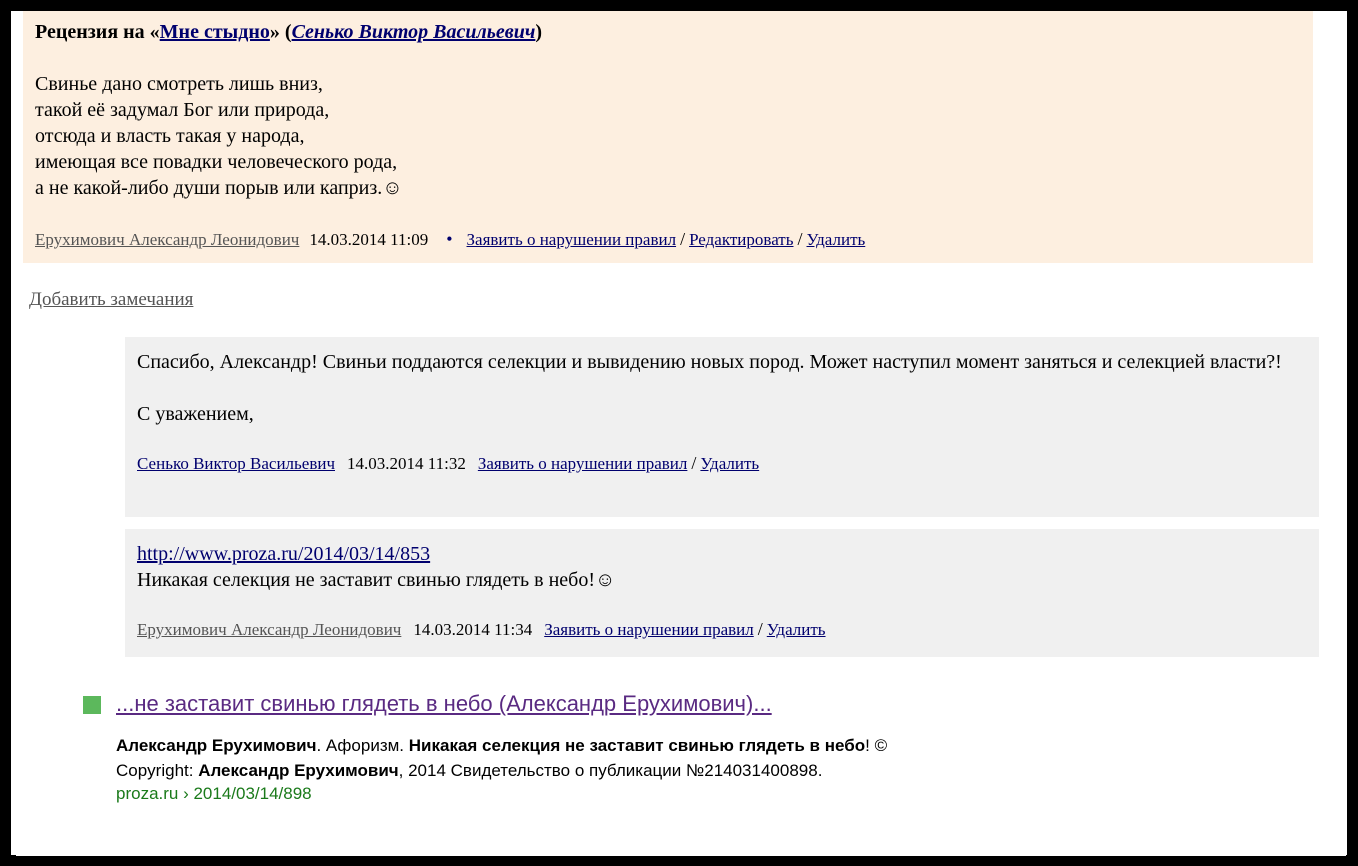  What do you see at coordinates (280, 32) in the screenshot?
I see `review-mid: » (` at bounding box center [280, 32].